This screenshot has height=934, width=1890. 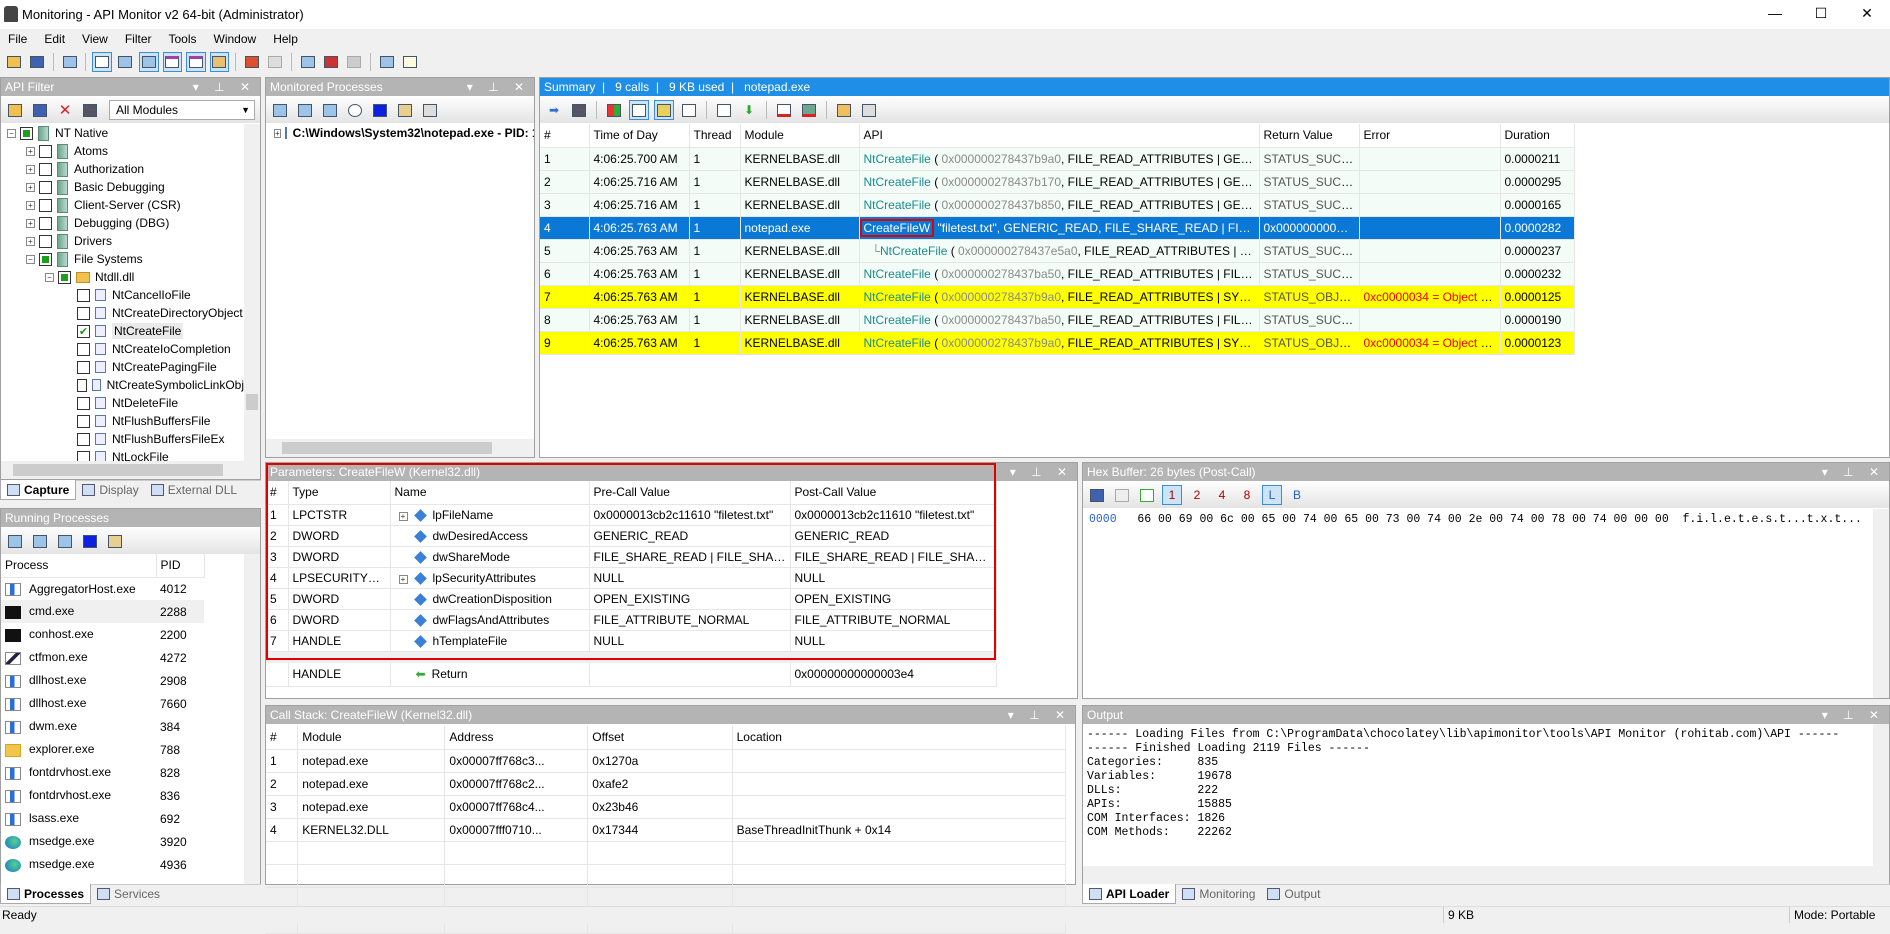 What do you see at coordinates (664, 110) in the screenshot?
I see `highlight-icon` at bounding box center [664, 110].